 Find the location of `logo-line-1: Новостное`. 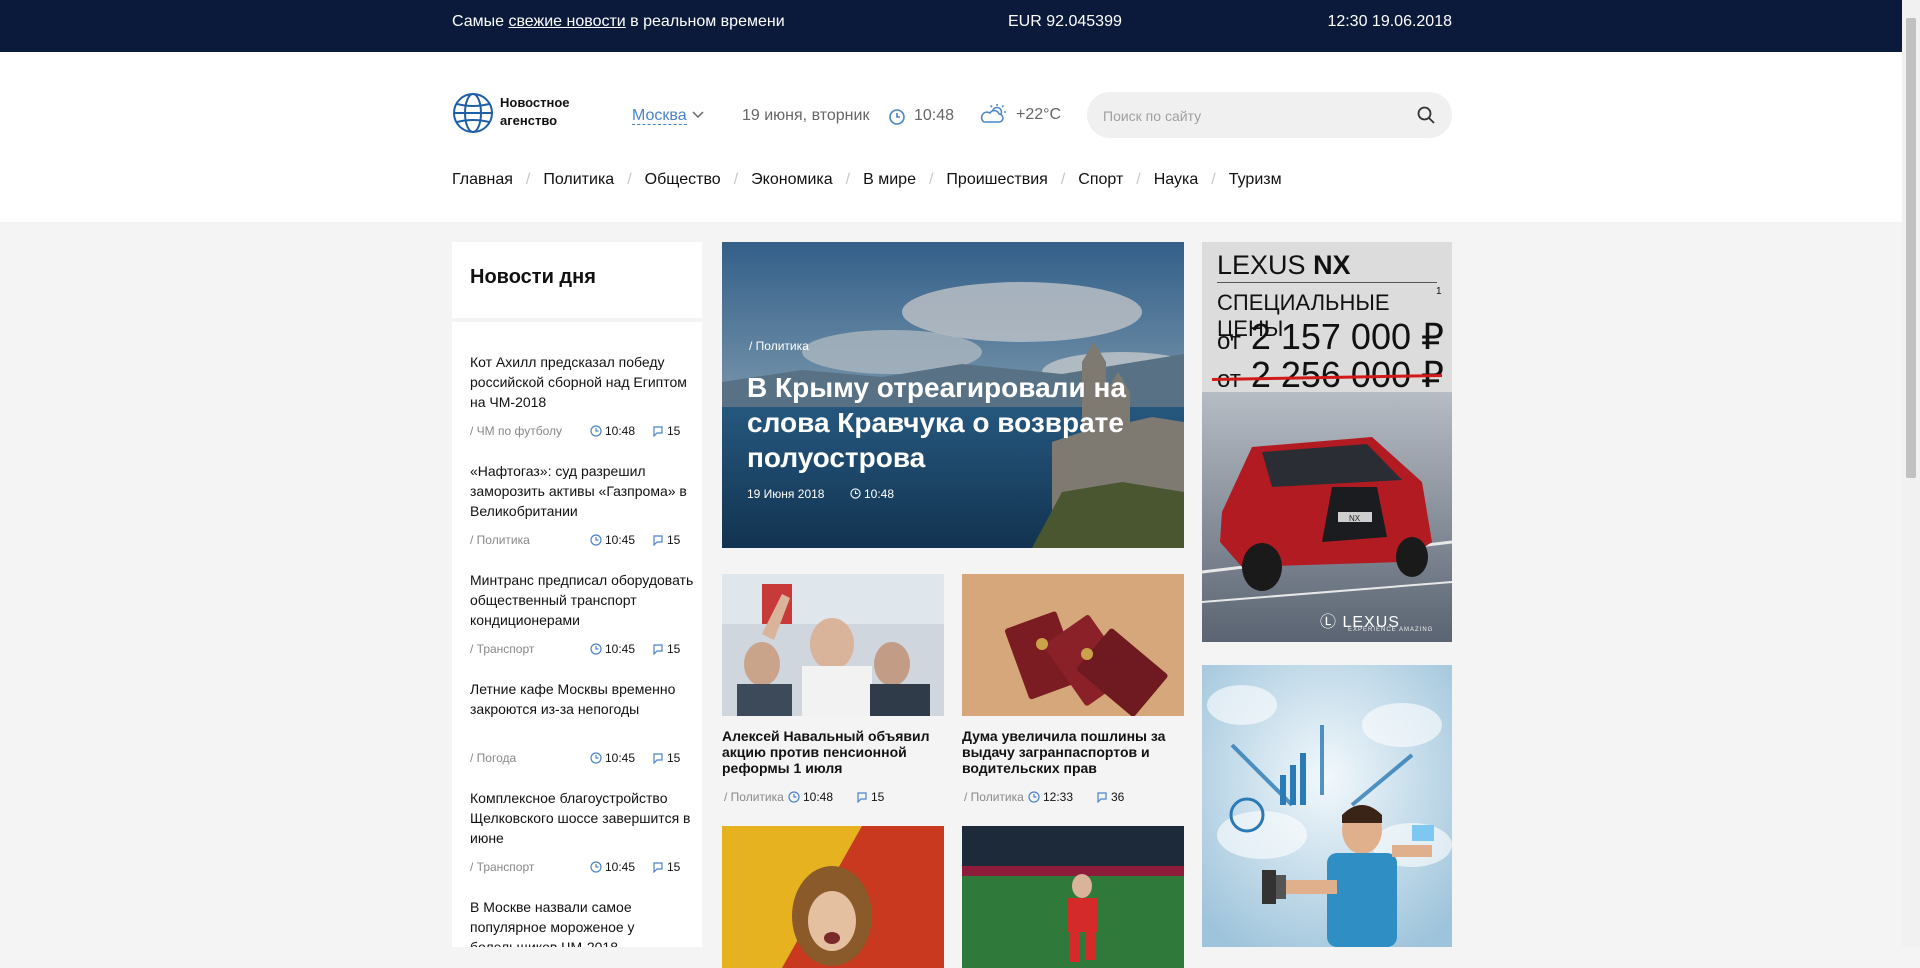

logo-line-1: Новостное is located at coordinates (535, 102).